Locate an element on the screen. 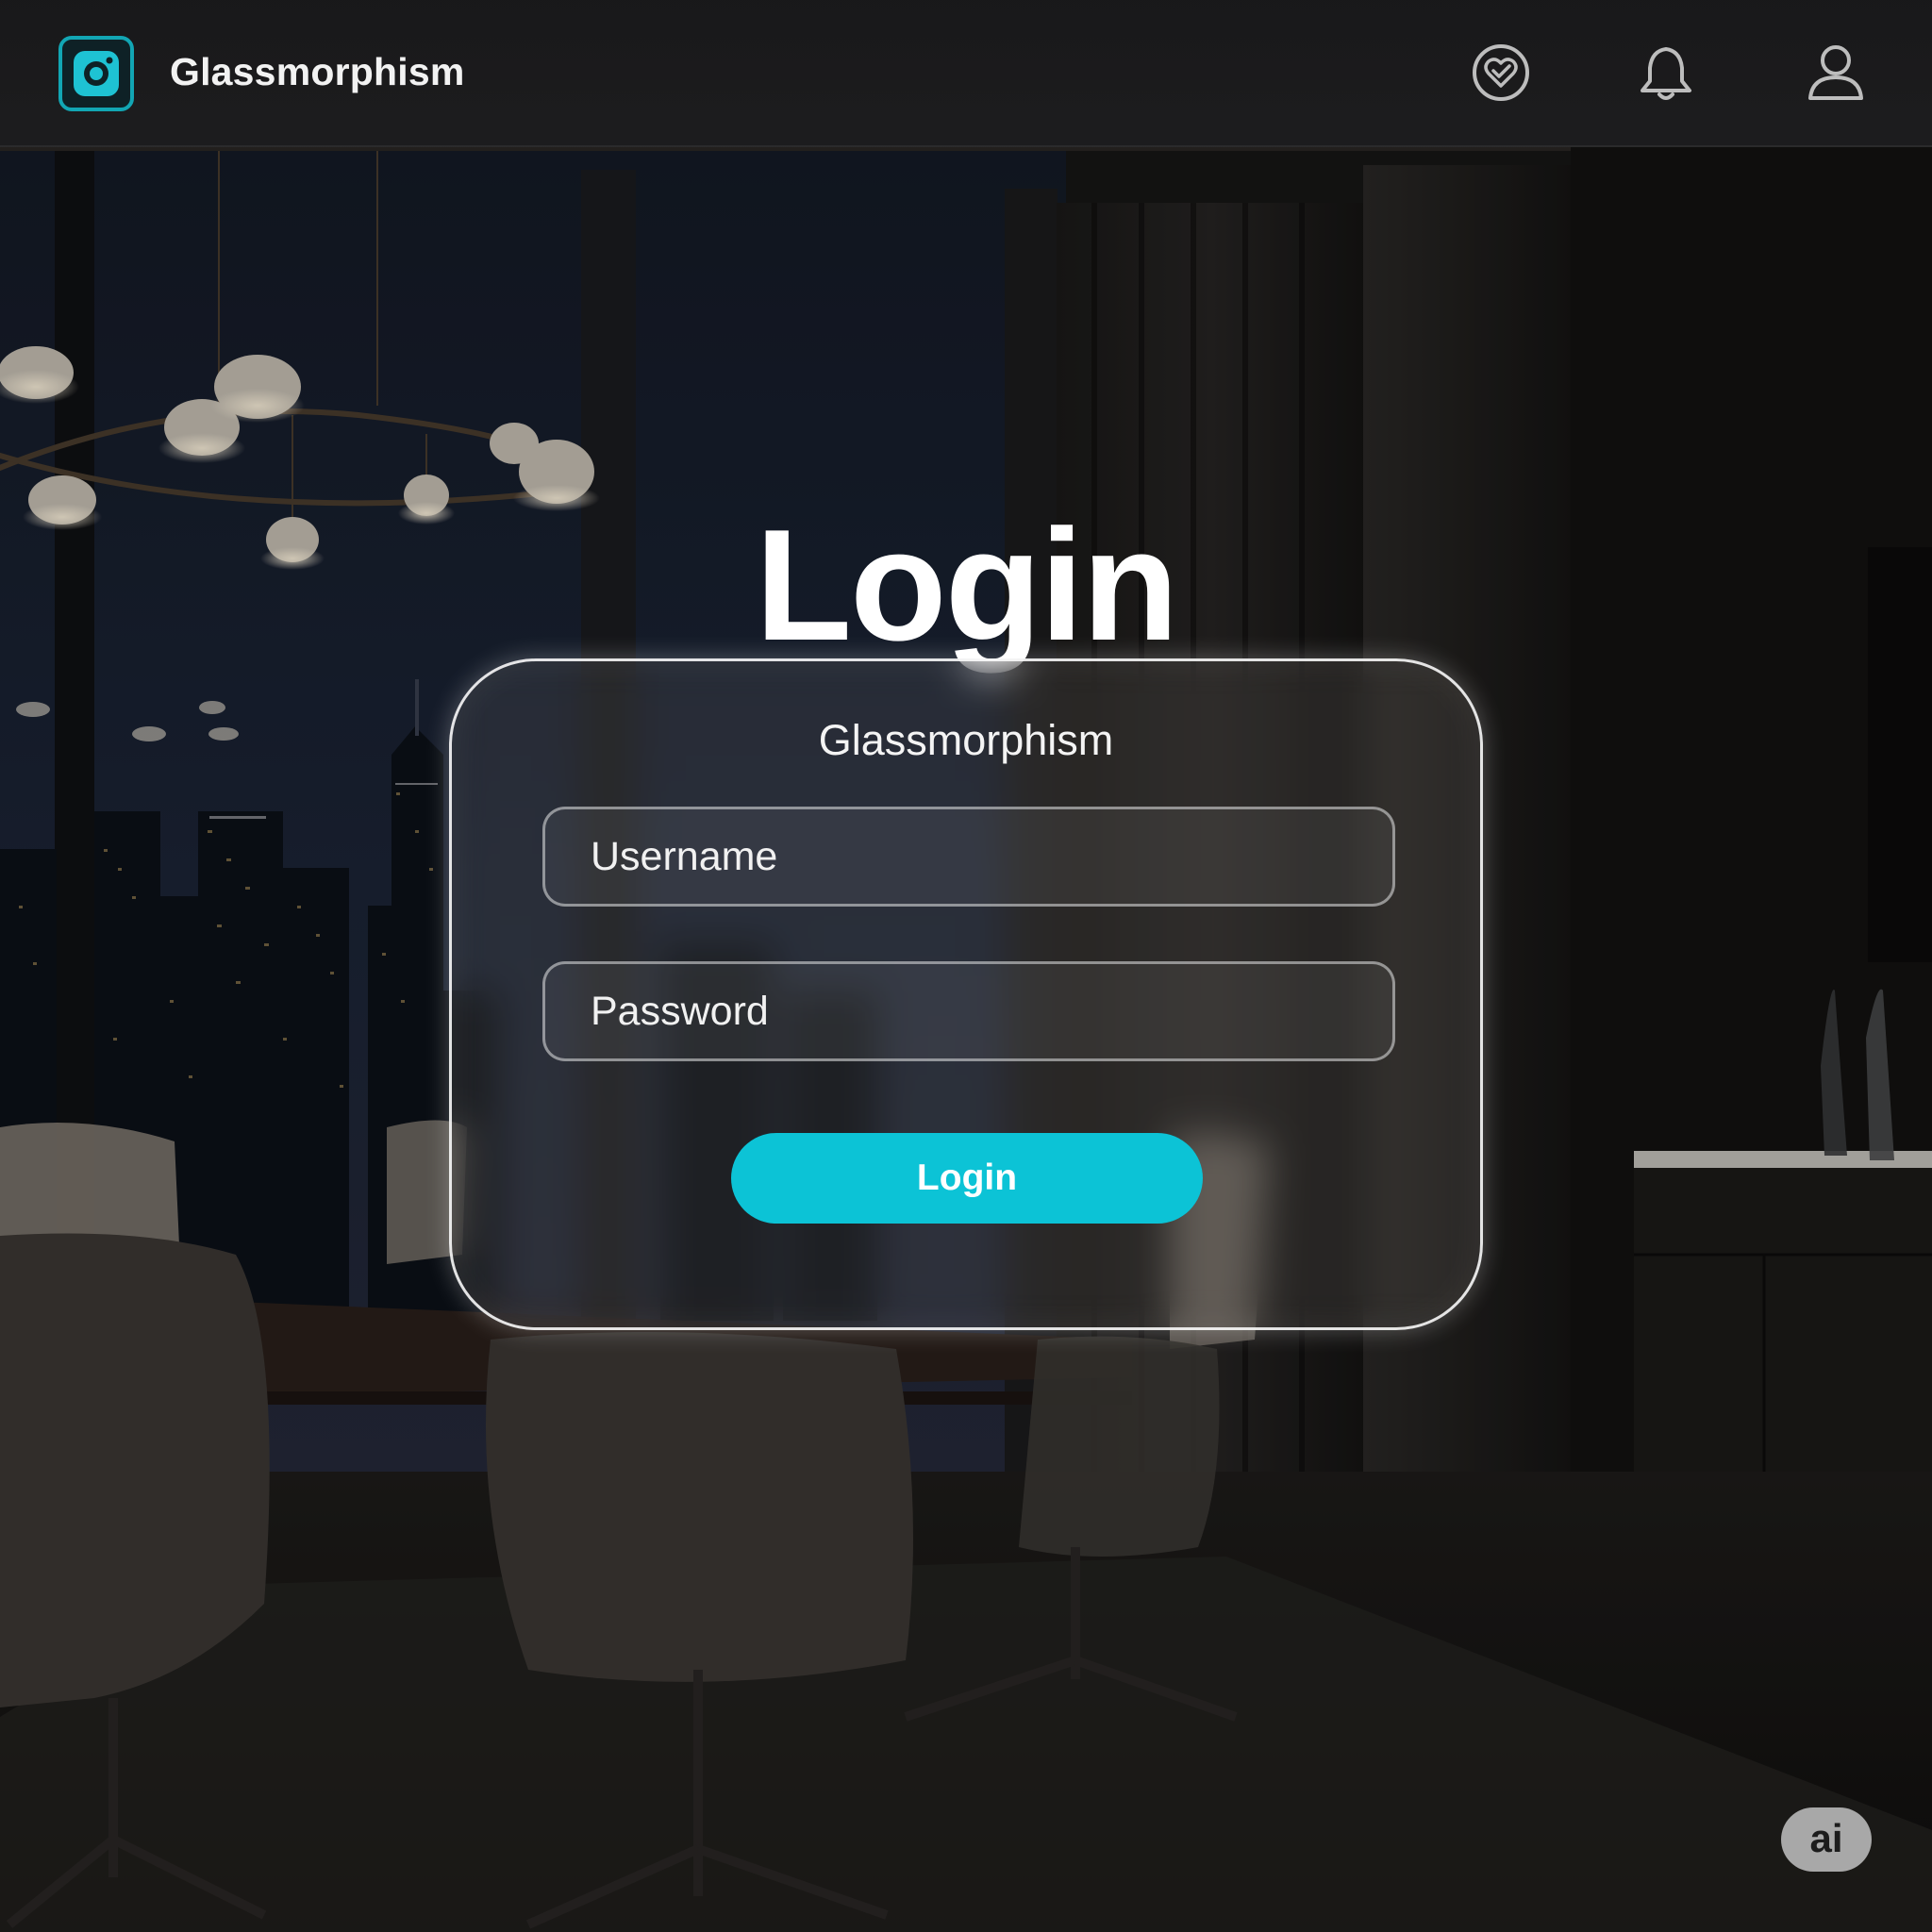  card-subtitle: Glassmorphism is located at coordinates (966, 740).